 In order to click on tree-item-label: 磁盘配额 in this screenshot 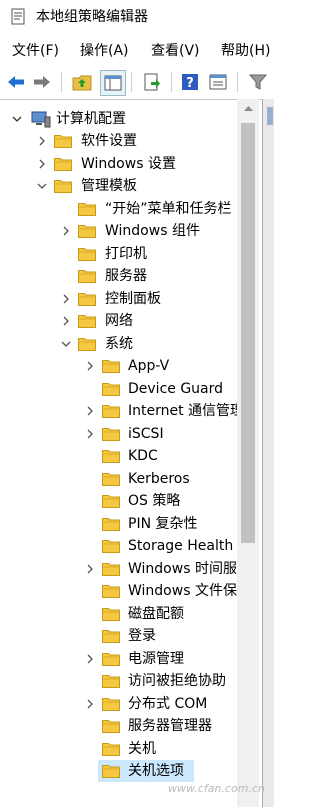, I will do `click(156, 614)`.